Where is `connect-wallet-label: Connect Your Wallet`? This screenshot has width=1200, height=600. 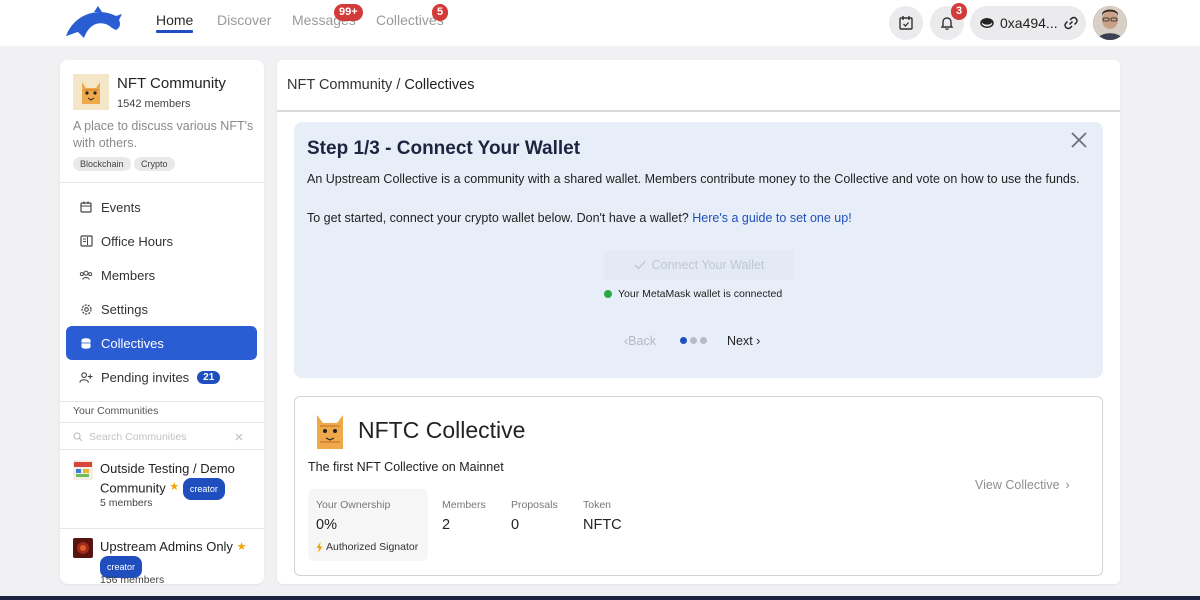 connect-wallet-label: Connect Your Wallet is located at coordinates (708, 265).